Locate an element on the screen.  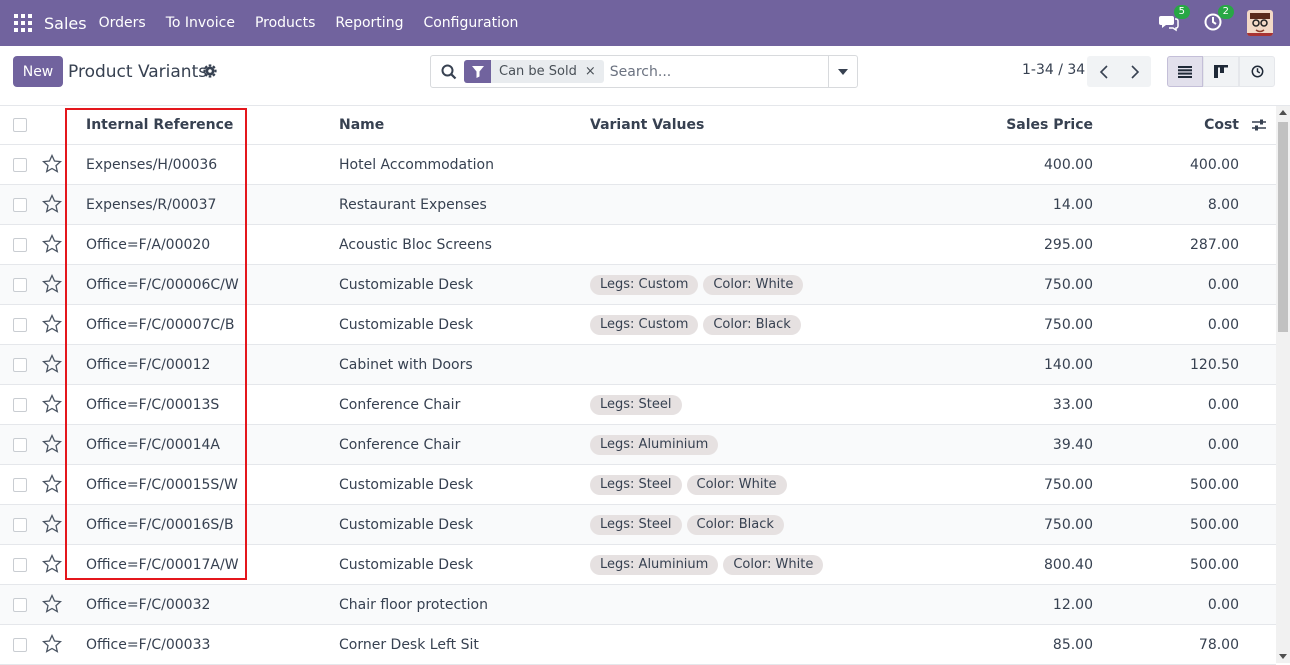
cell-internal-reference: Expenses/H/00036 is located at coordinates (152, 164).